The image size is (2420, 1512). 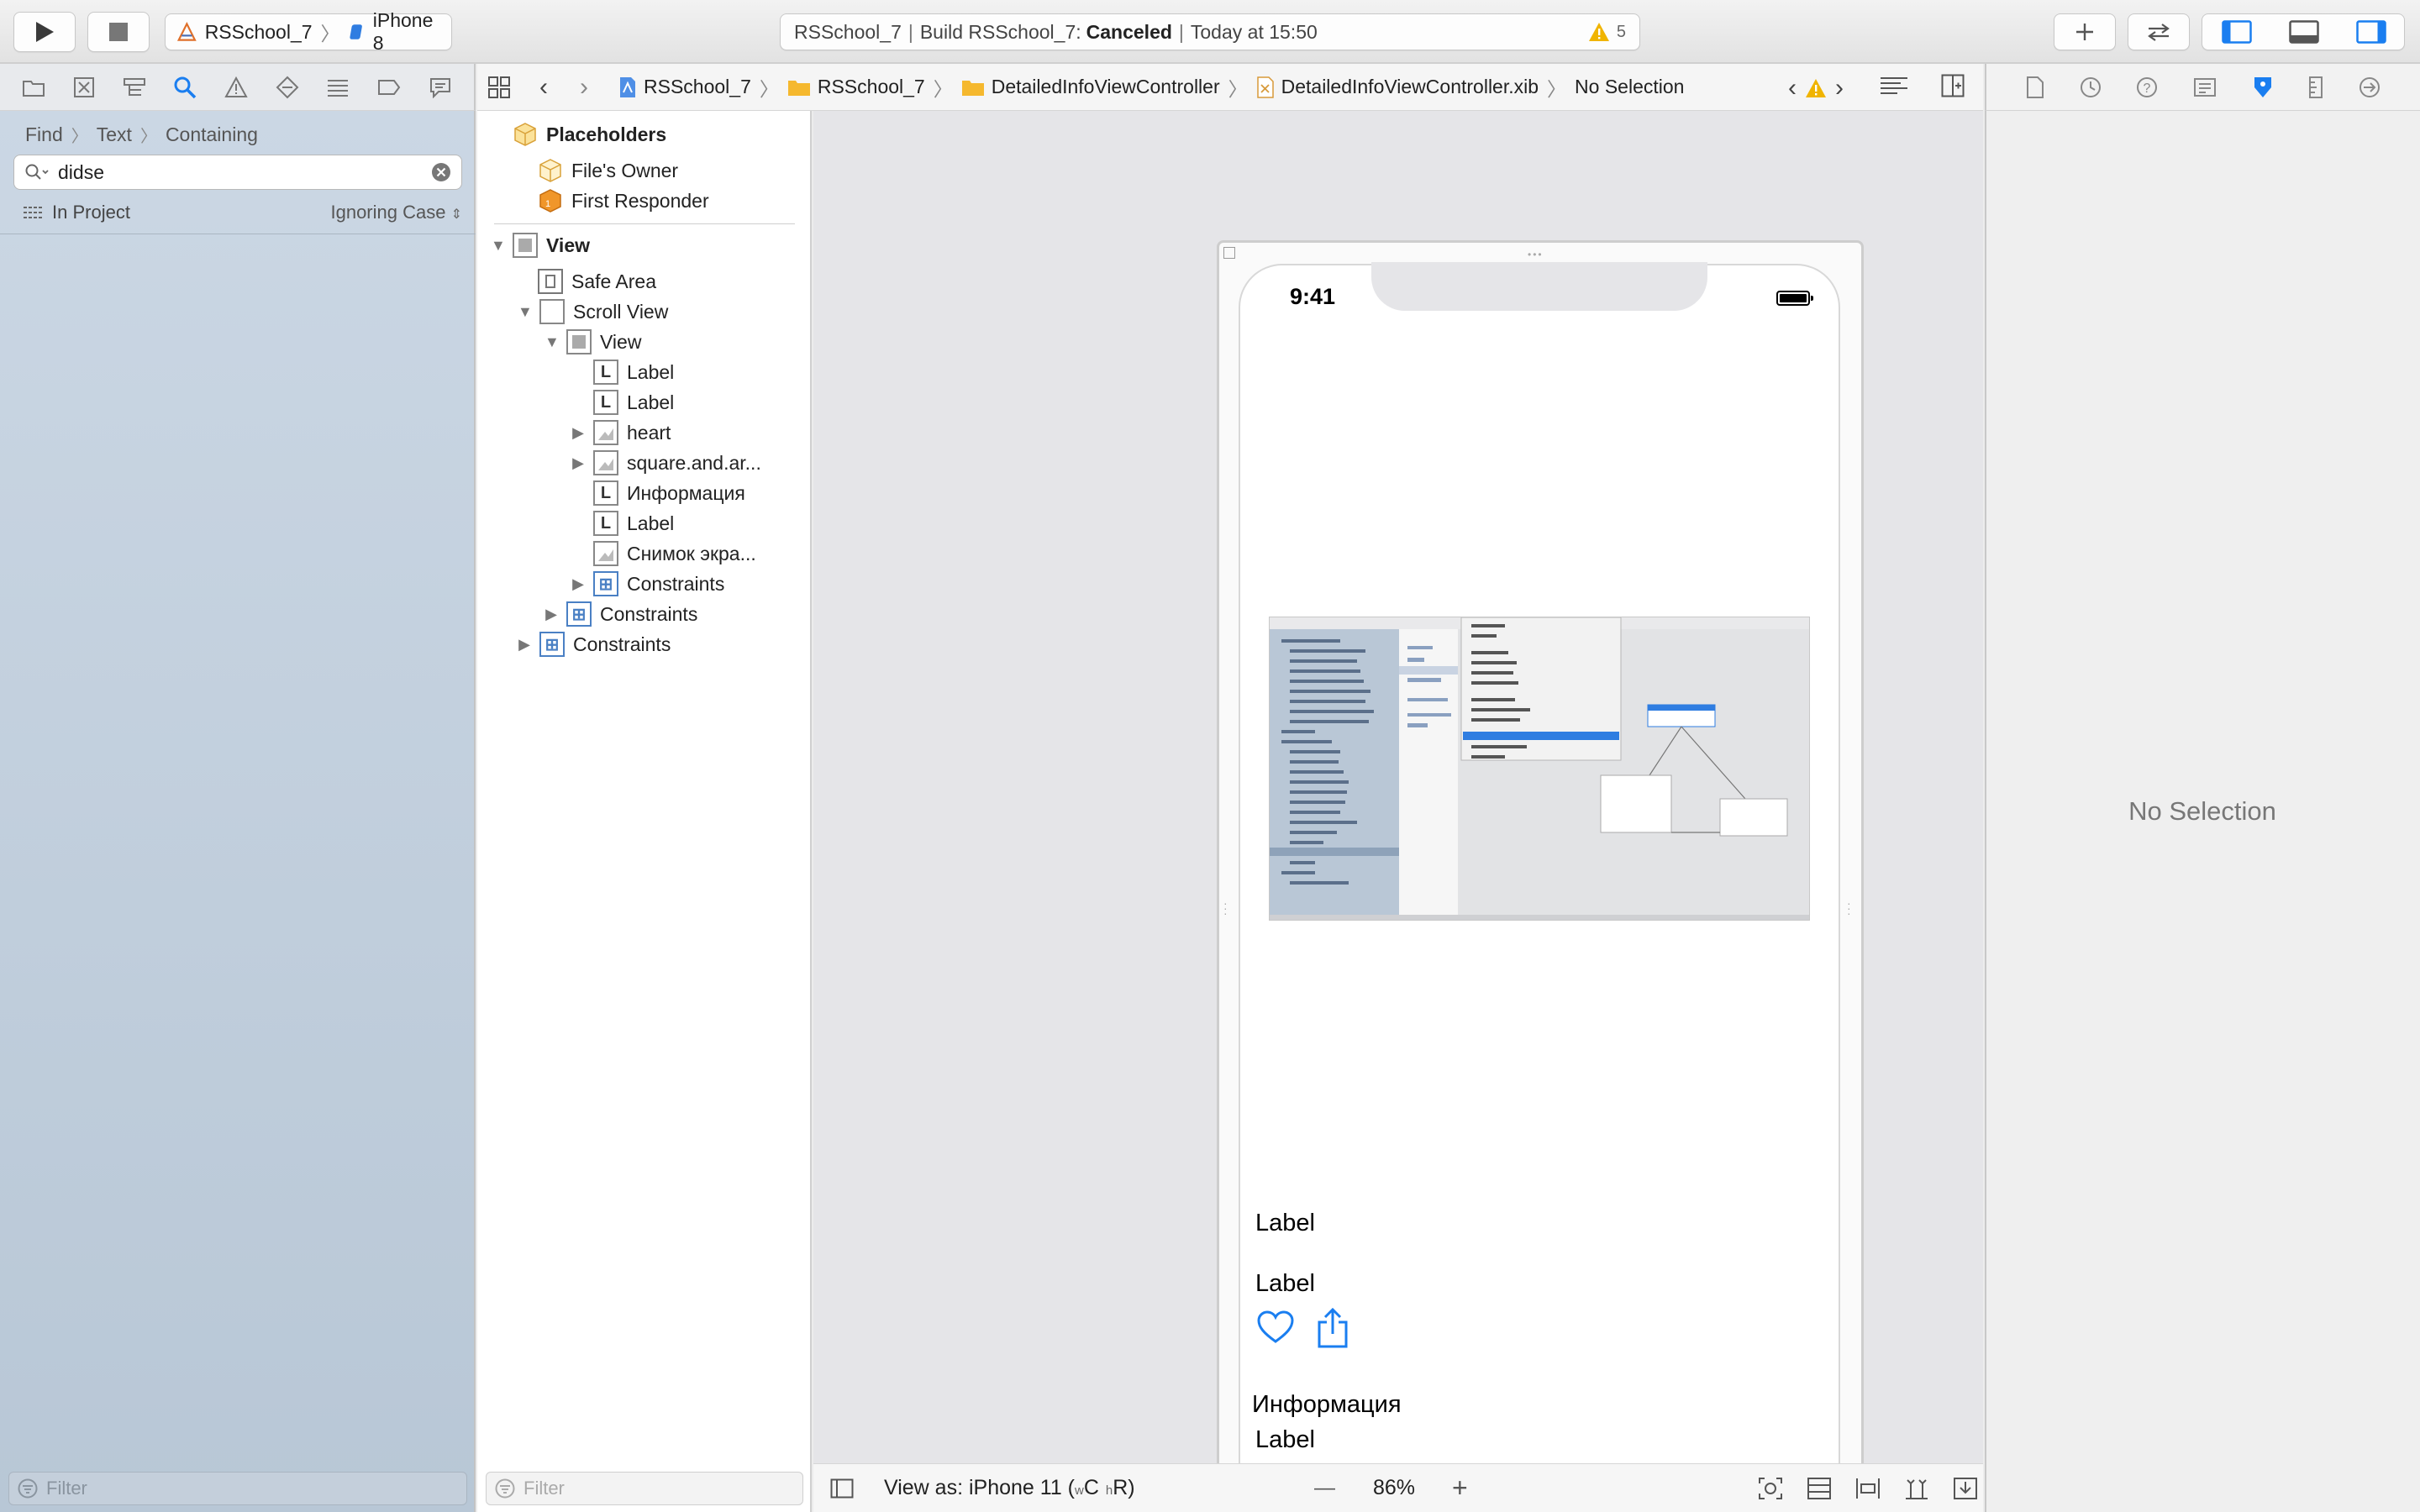 What do you see at coordinates (1394, 1488) in the screenshot?
I see `zoom-level: 86%` at bounding box center [1394, 1488].